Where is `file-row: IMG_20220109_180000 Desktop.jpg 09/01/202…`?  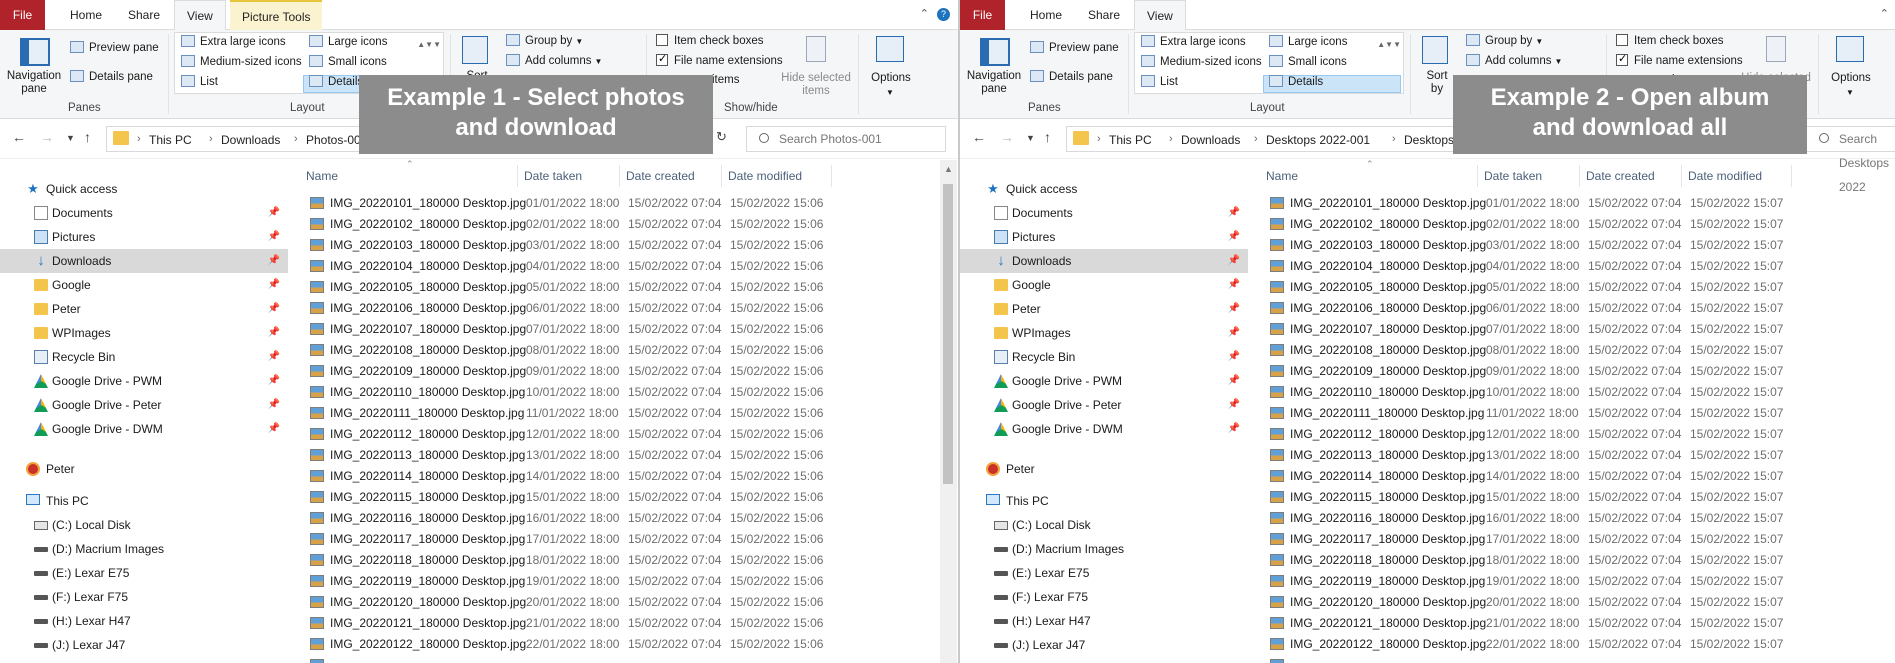
file-row: IMG_20220109_180000 Desktop.jpg 09/01/202… is located at coordinates (1550, 371).